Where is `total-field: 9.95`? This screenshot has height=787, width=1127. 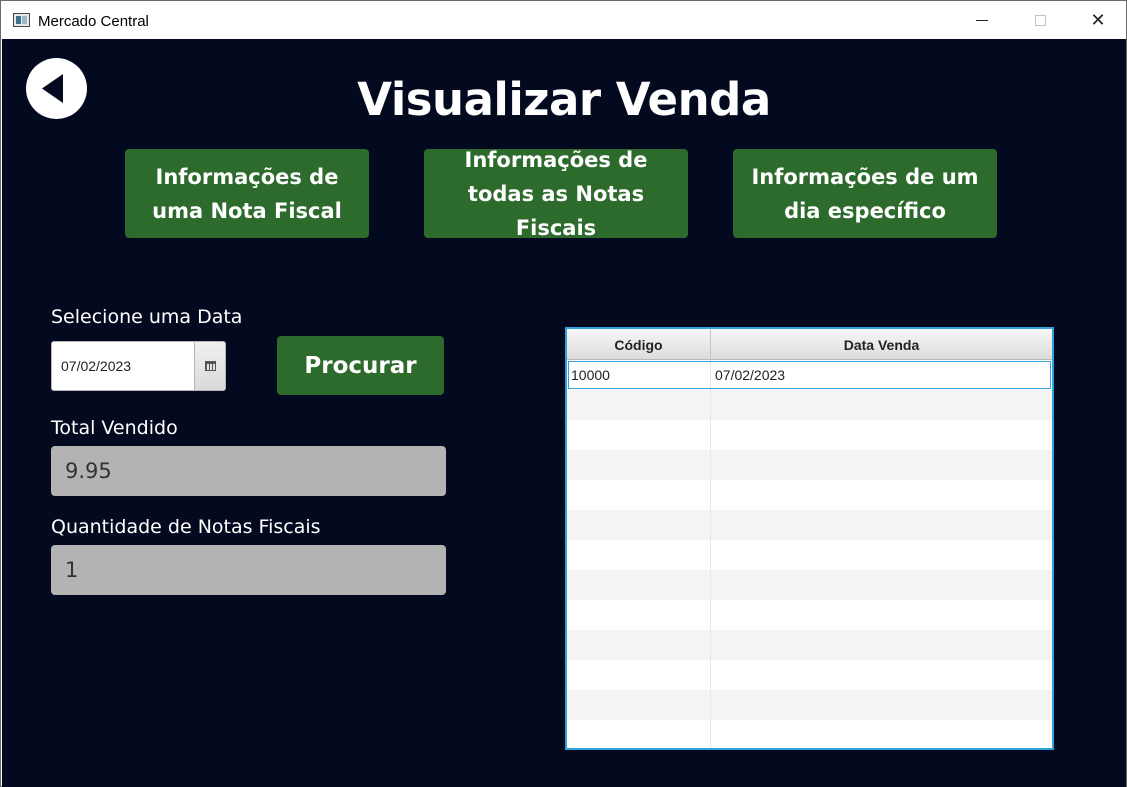 total-field: 9.95 is located at coordinates (248, 471).